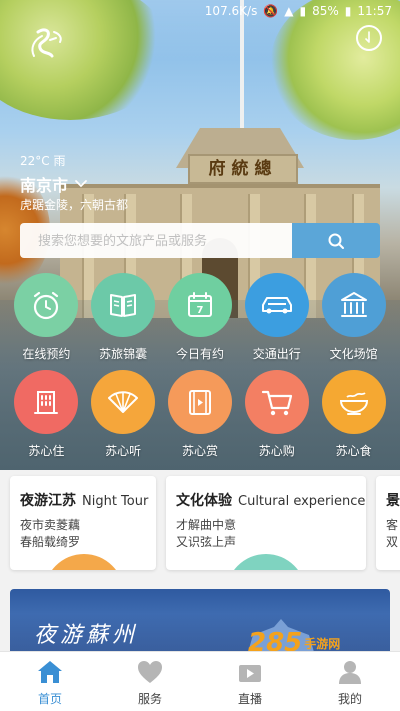 This screenshot has width=400, height=711. Describe the element at coordinates (200, 12) in the screenshot. I see `status-bar: 107.6K/s 🔕 ▲ ▮ 85% ▮ 11:57` at that location.